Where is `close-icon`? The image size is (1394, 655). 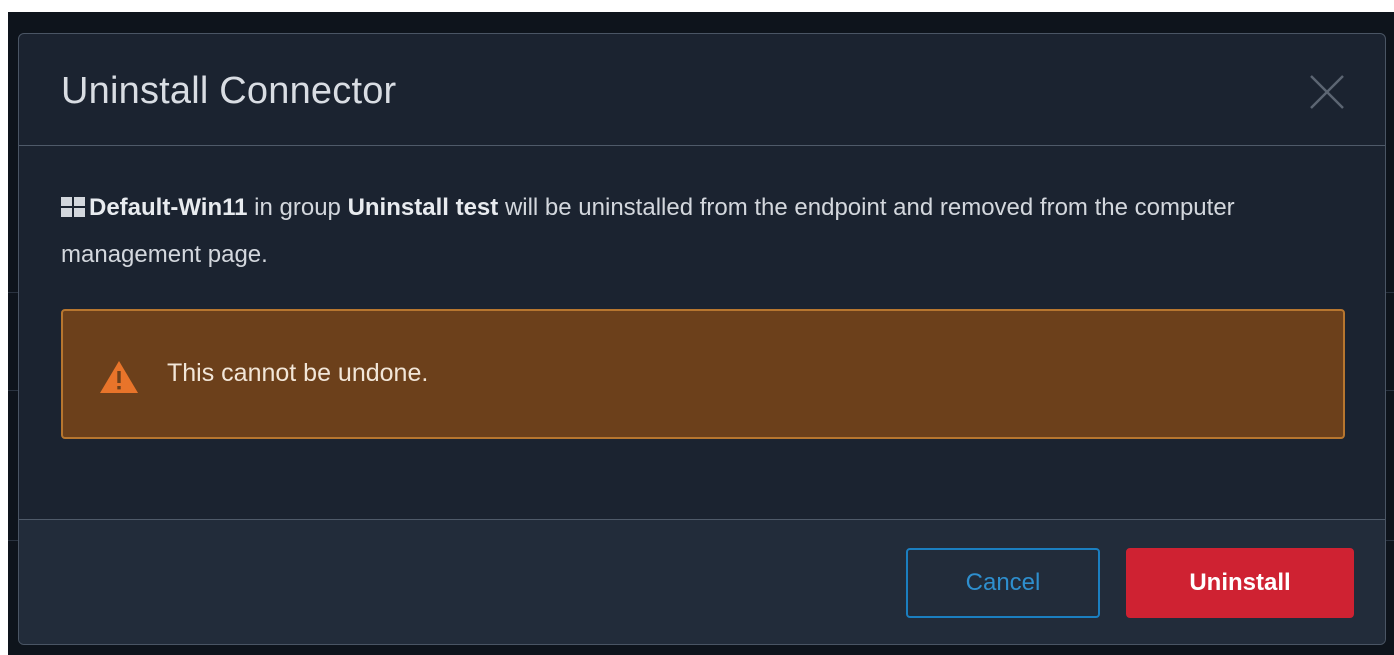 close-icon is located at coordinates (1327, 92).